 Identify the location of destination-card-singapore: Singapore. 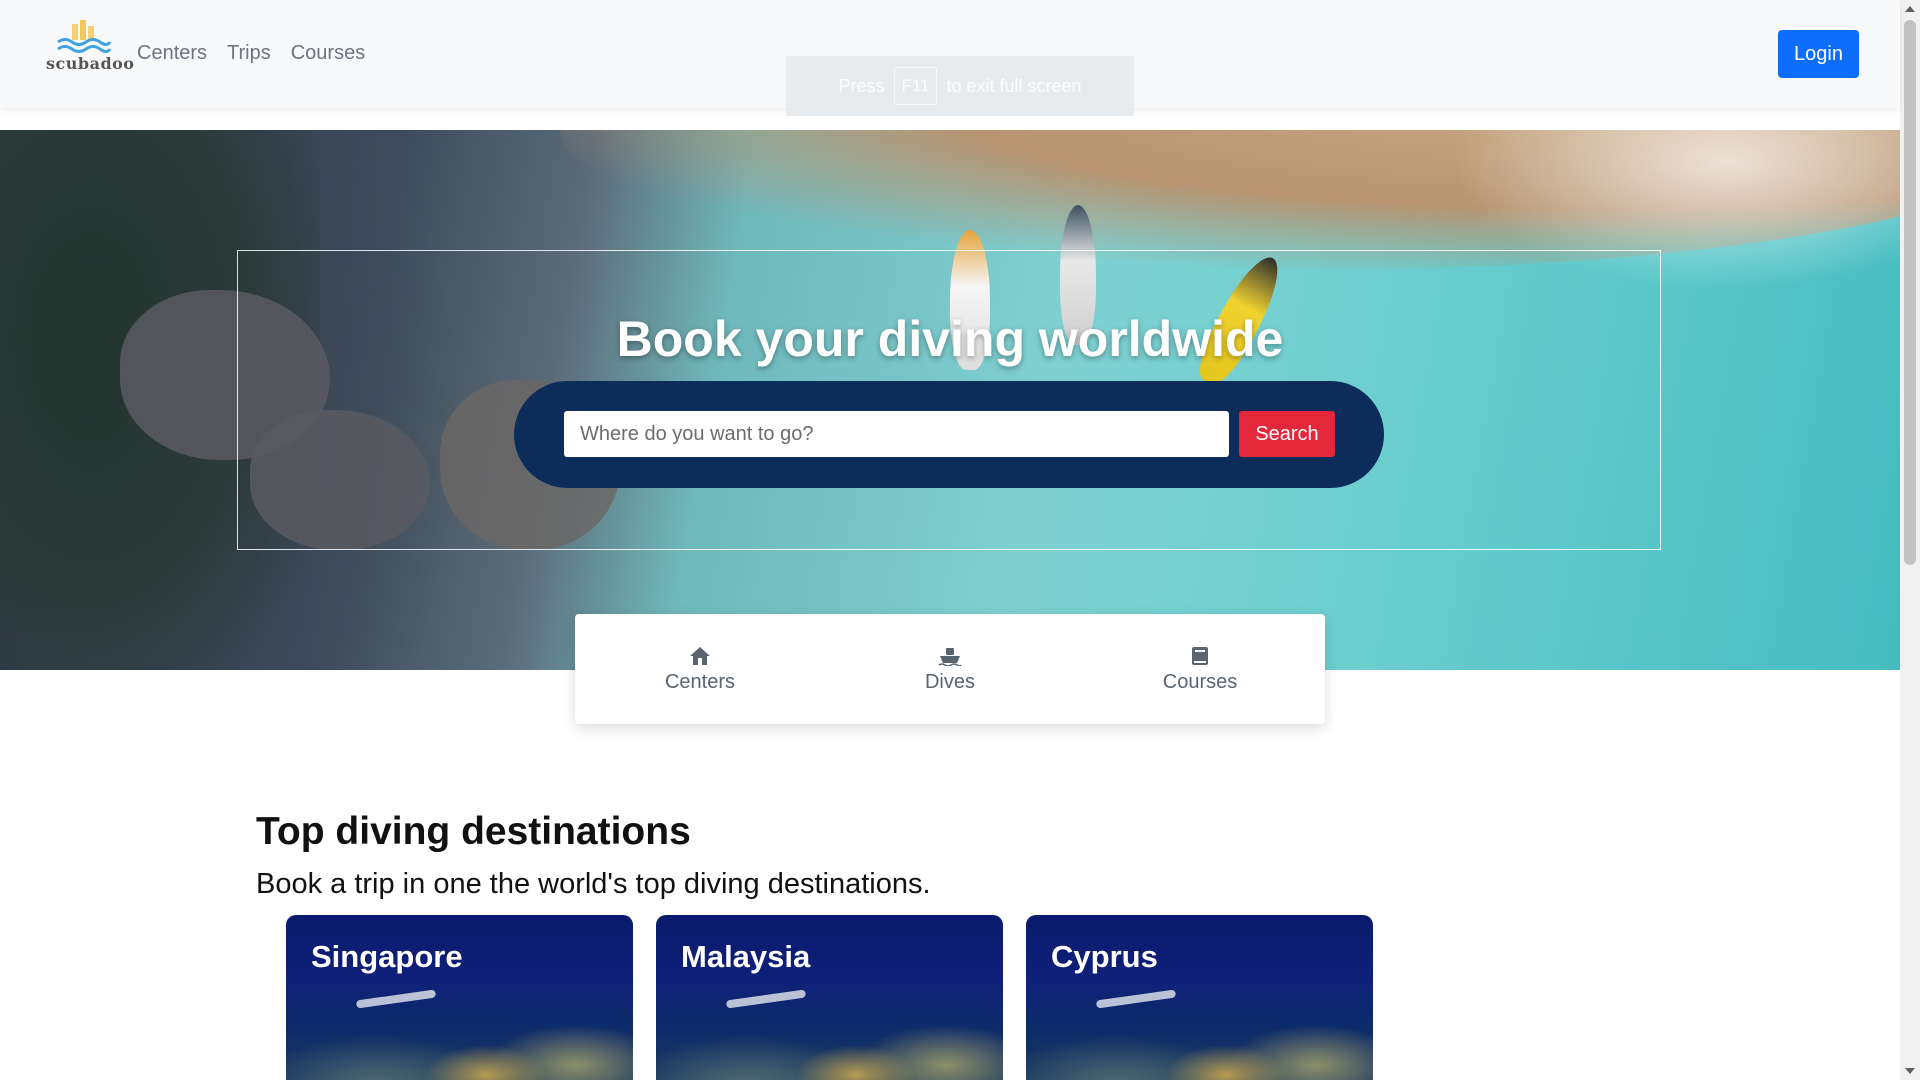
(459, 997).